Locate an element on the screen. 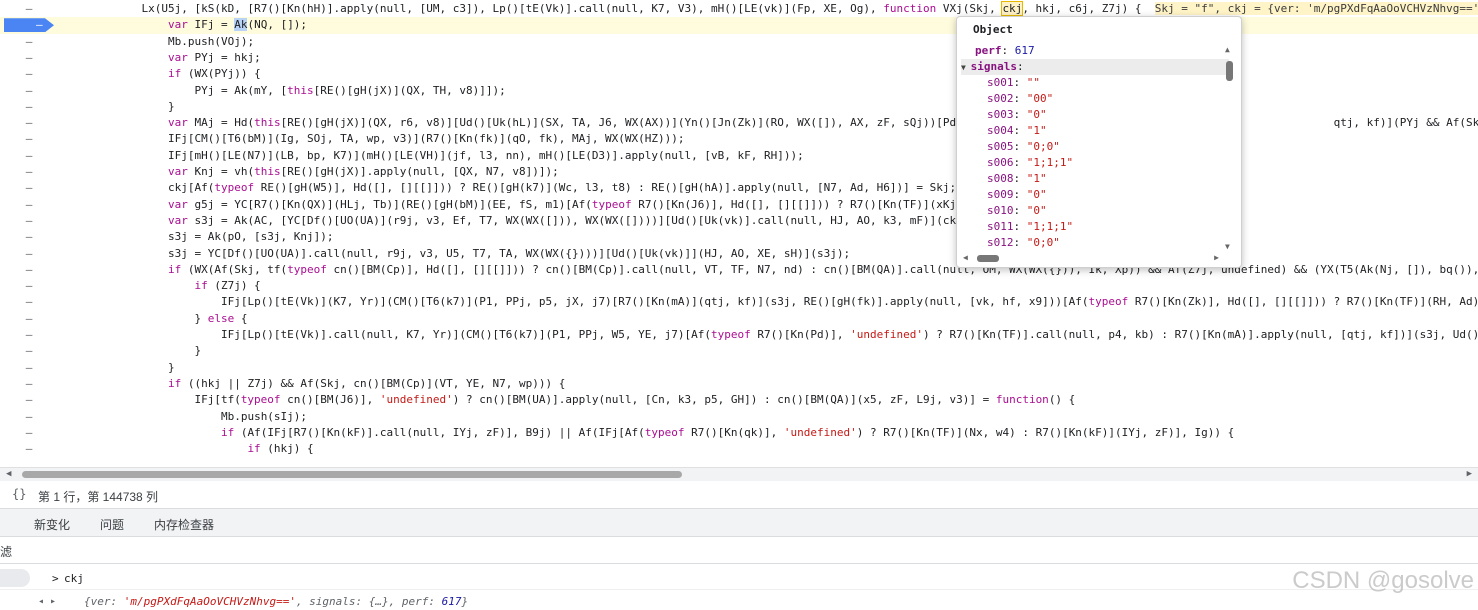 Image resolution: width=1478 pixels, height=610 pixels. scroll-up-icon: ▲ is located at coordinates (1227, 49).